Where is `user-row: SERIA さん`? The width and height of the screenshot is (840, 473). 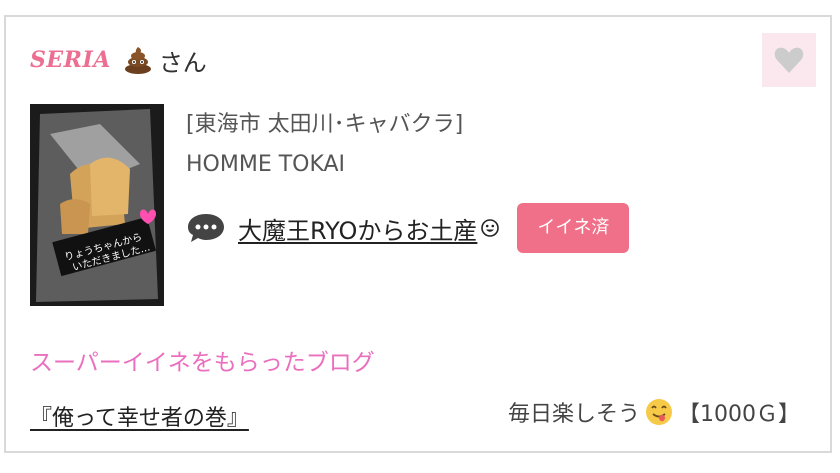 user-row: SERIA さん is located at coordinates (118, 60).